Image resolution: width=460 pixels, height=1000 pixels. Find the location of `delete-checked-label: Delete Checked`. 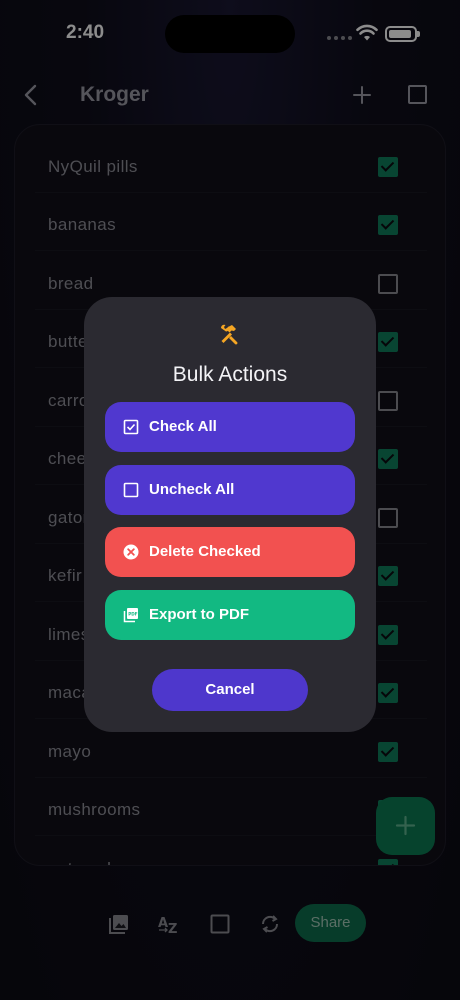

delete-checked-label: Delete Checked is located at coordinates (205, 551).